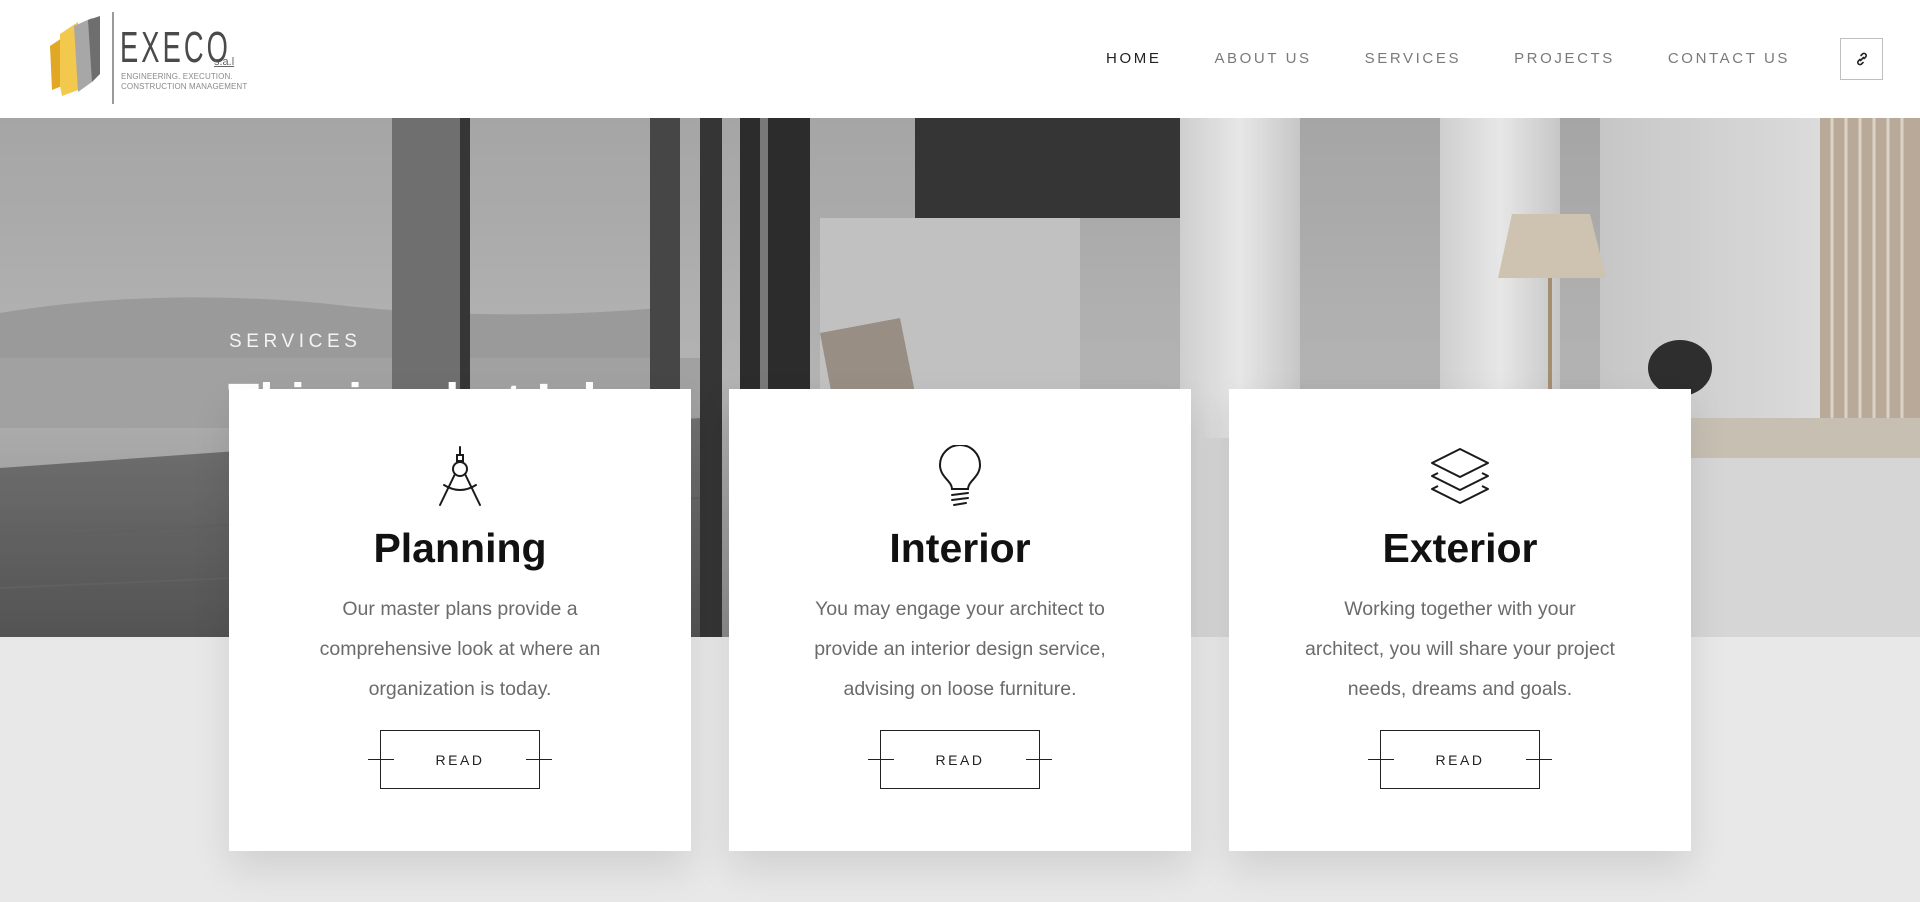  I want to click on link-icon, so click(1861, 59).